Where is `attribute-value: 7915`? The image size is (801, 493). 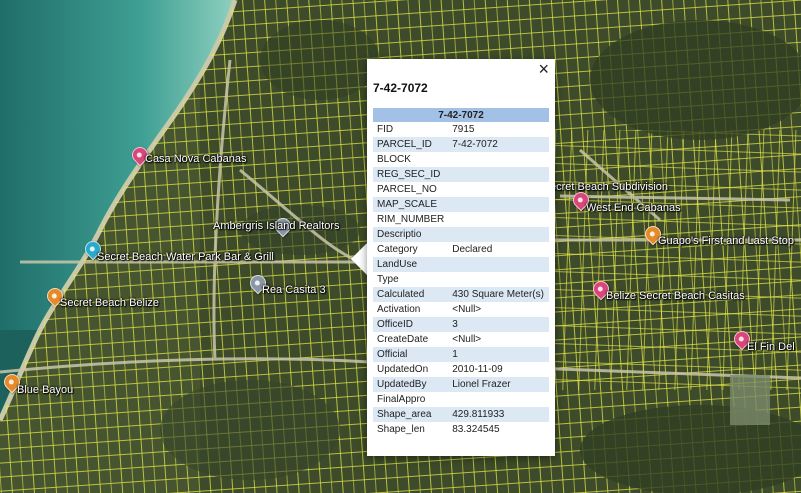
attribute-value: 7915 is located at coordinates (463, 129).